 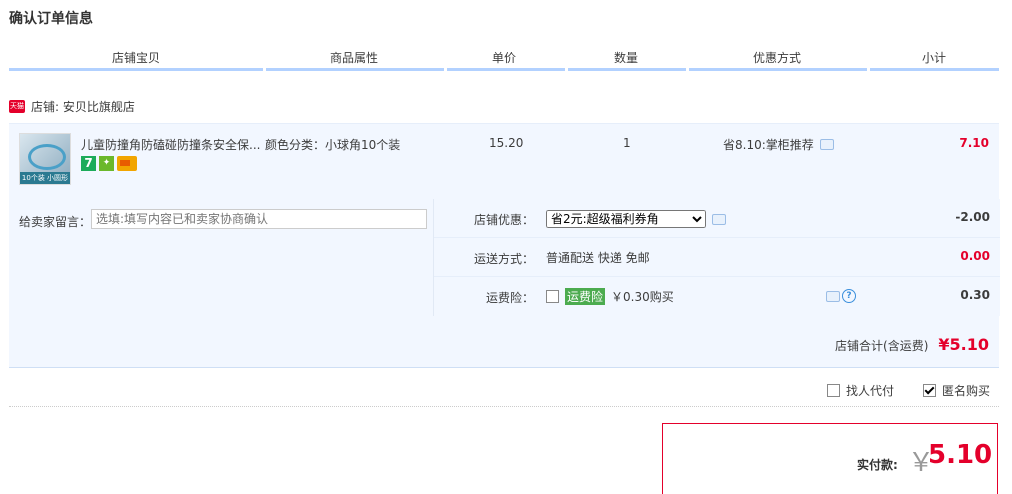 What do you see at coordinates (221, 257) in the screenshot?
I see `message-area: 给卖家留言：` at bounding box center [221, 257].